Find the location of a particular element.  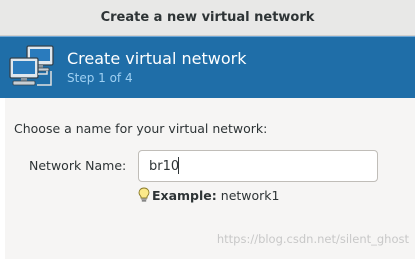

window-title: Create a new virtual network is located at coordinates (207, 17).